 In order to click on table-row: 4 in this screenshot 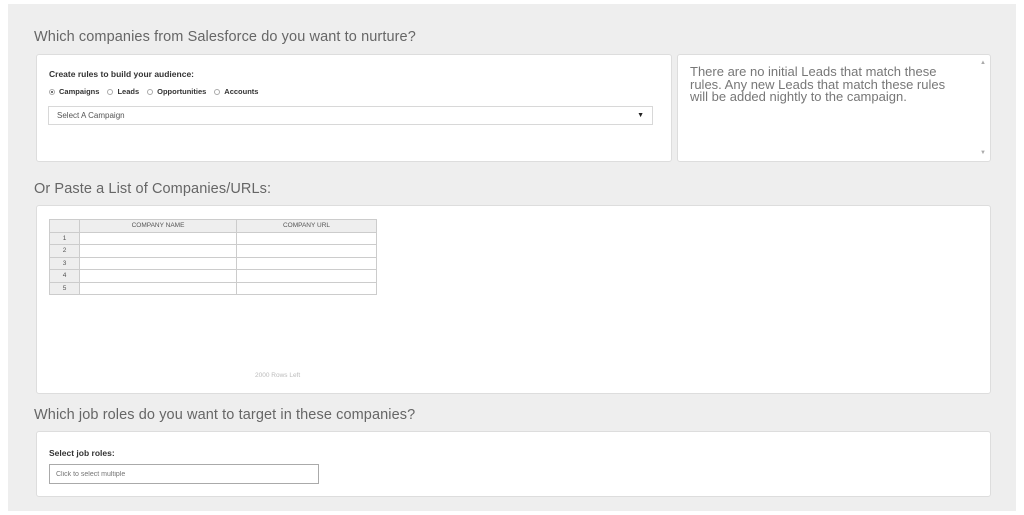, I will do `click(213, 276)`.